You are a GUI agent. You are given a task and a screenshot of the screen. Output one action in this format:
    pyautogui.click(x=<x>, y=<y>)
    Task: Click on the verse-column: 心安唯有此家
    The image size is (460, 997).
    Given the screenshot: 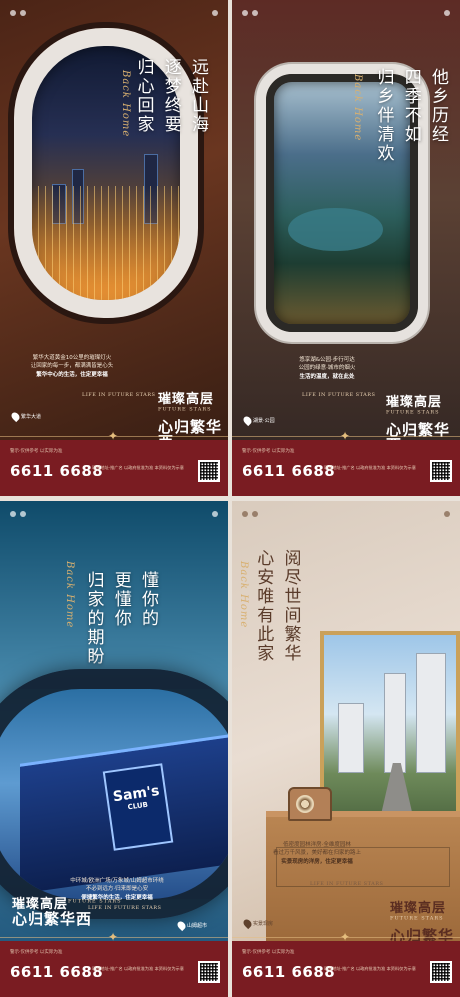 What is the action you would take?
    pyautogui.click(x=263, y=606)
    